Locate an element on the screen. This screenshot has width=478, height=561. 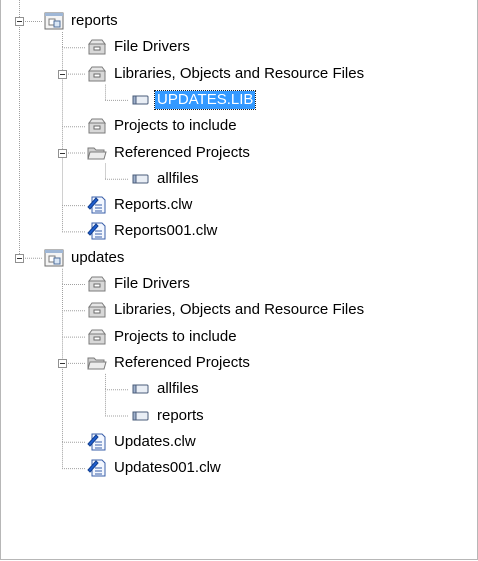
tree-node-updates-lib: UPDATES.LIB is located at coordinates (193, 100).